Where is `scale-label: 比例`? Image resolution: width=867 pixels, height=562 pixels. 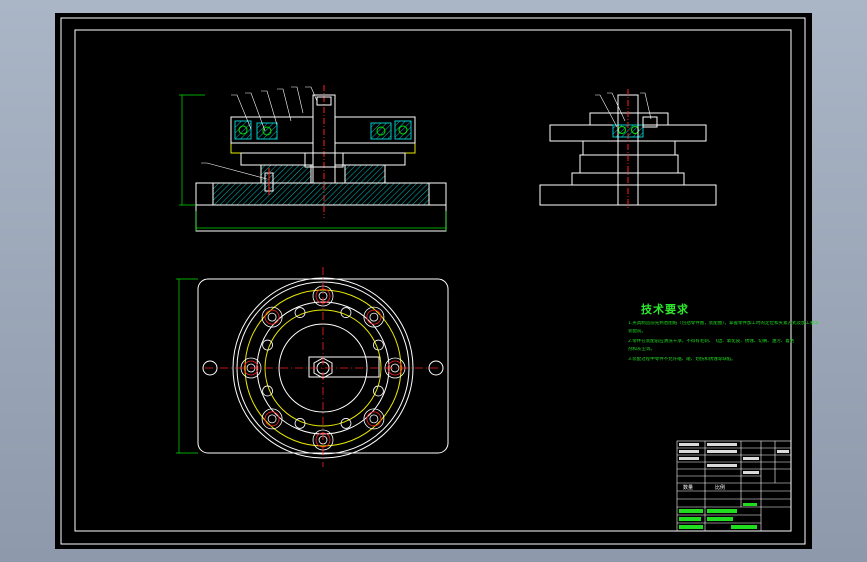
scale-label: 比例 is located at coordinates (720, 487).